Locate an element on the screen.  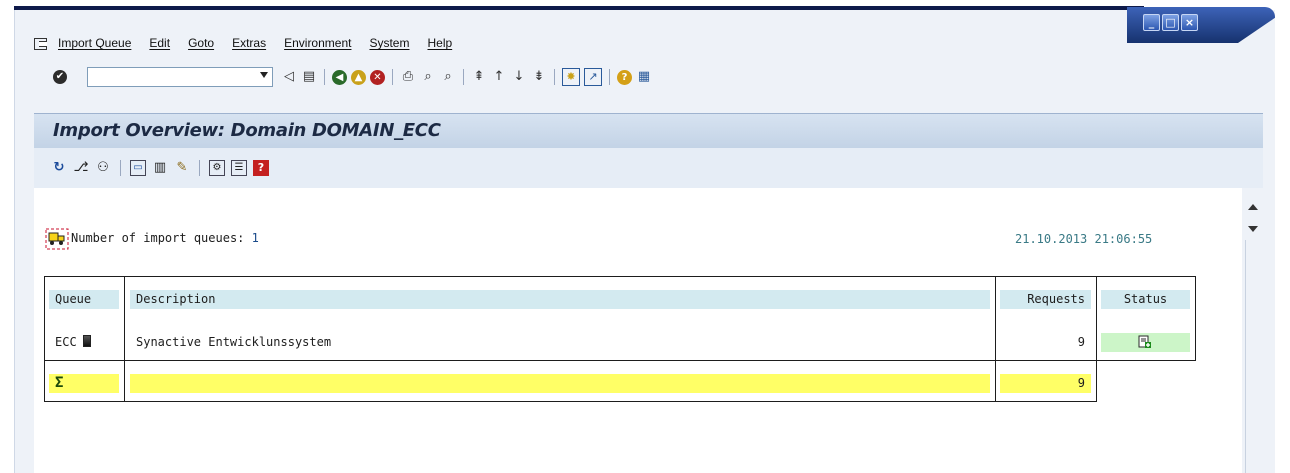
find-next-icon: ⌕ is located at coordinates (448, 77).